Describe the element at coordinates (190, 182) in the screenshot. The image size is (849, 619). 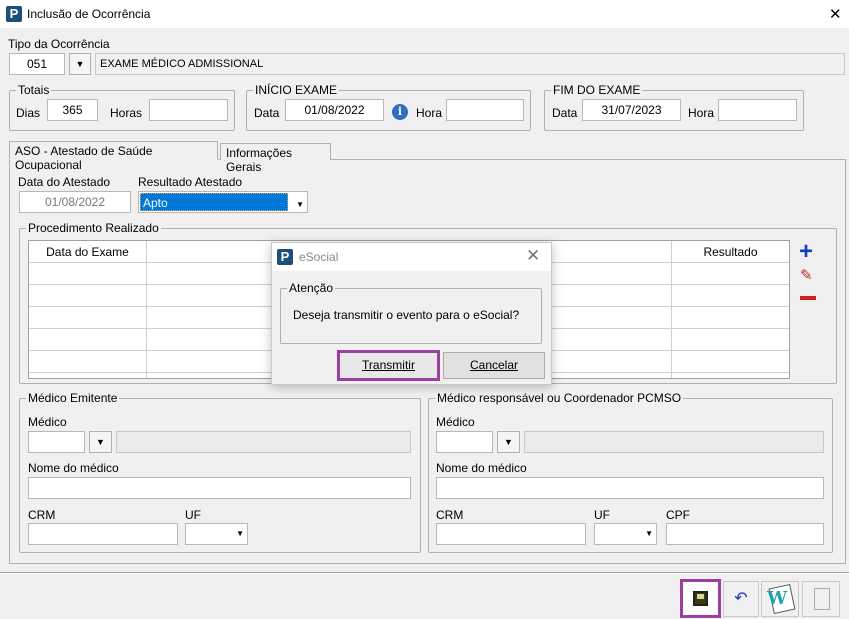
I see `resultado-atestado-label: Resultado Atestado` at that location.